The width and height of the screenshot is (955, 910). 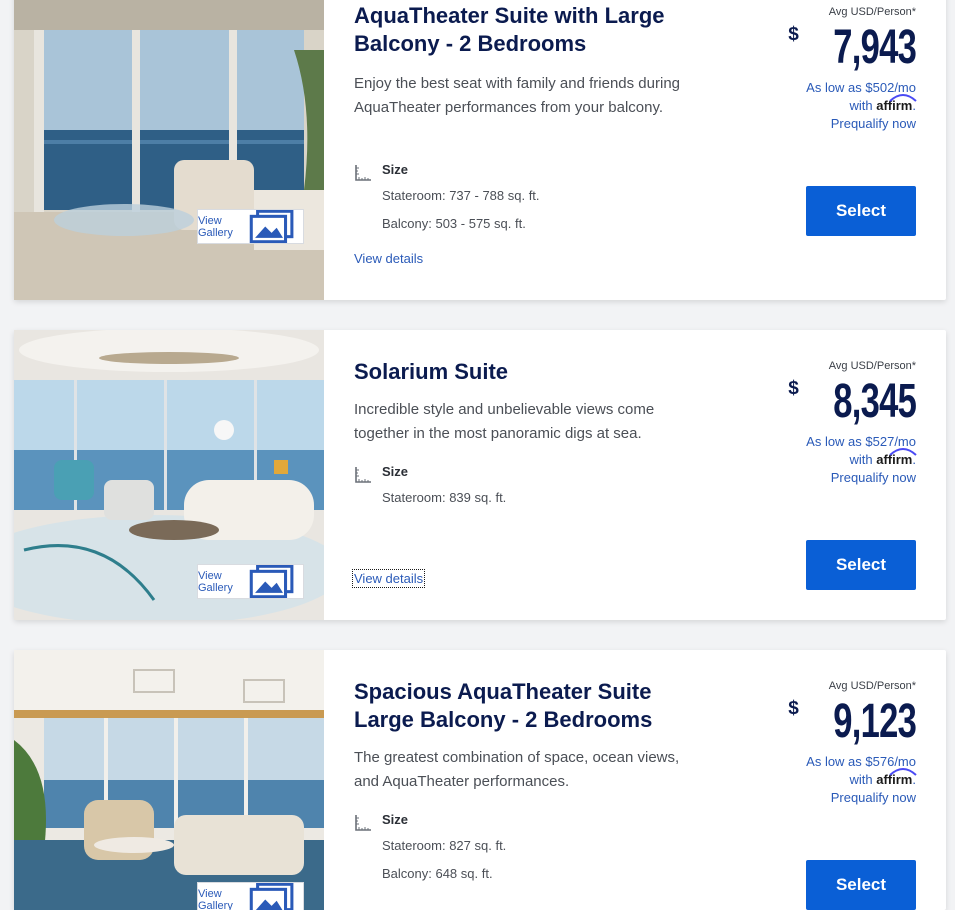 I want to click on price-amount: 7,943, so click(x=874, y=48).